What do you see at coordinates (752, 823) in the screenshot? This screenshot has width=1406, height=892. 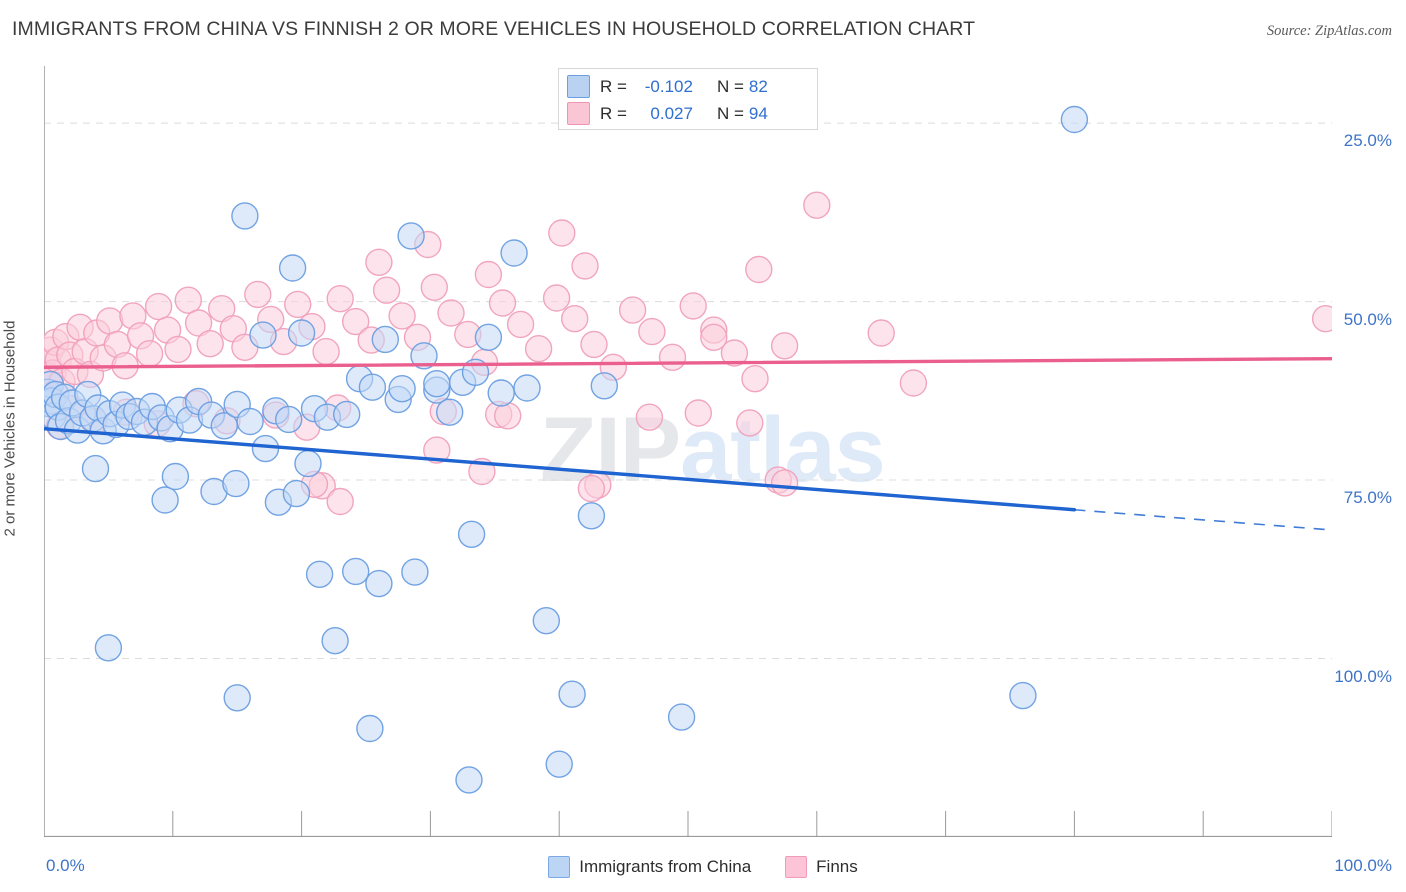 I see `x-axis-ticks` at bounding box center [752, 823].